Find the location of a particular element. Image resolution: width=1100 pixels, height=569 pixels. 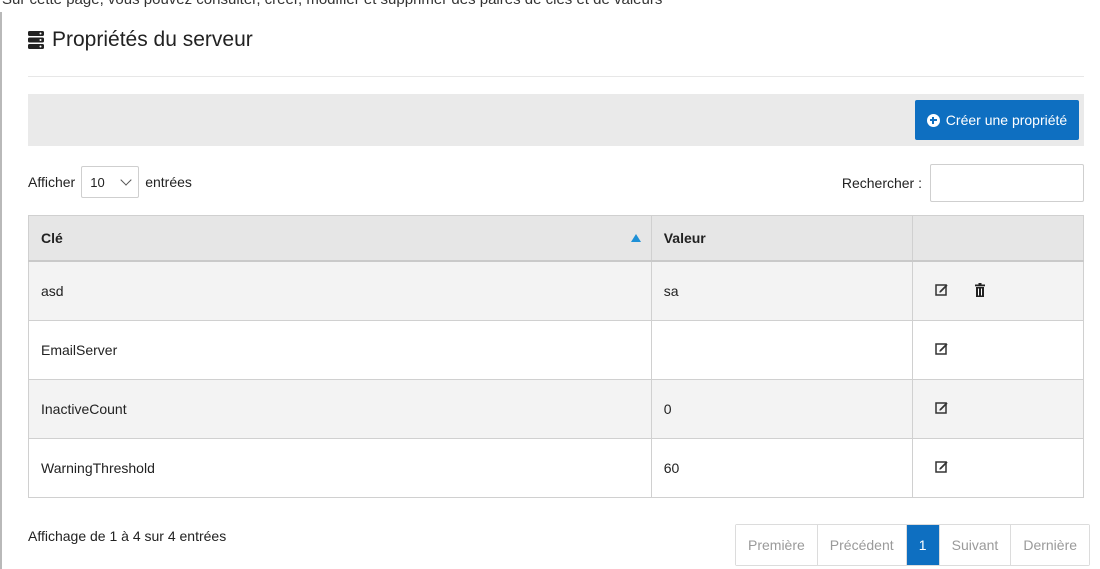

left-border is located at coordinates (1, 290).